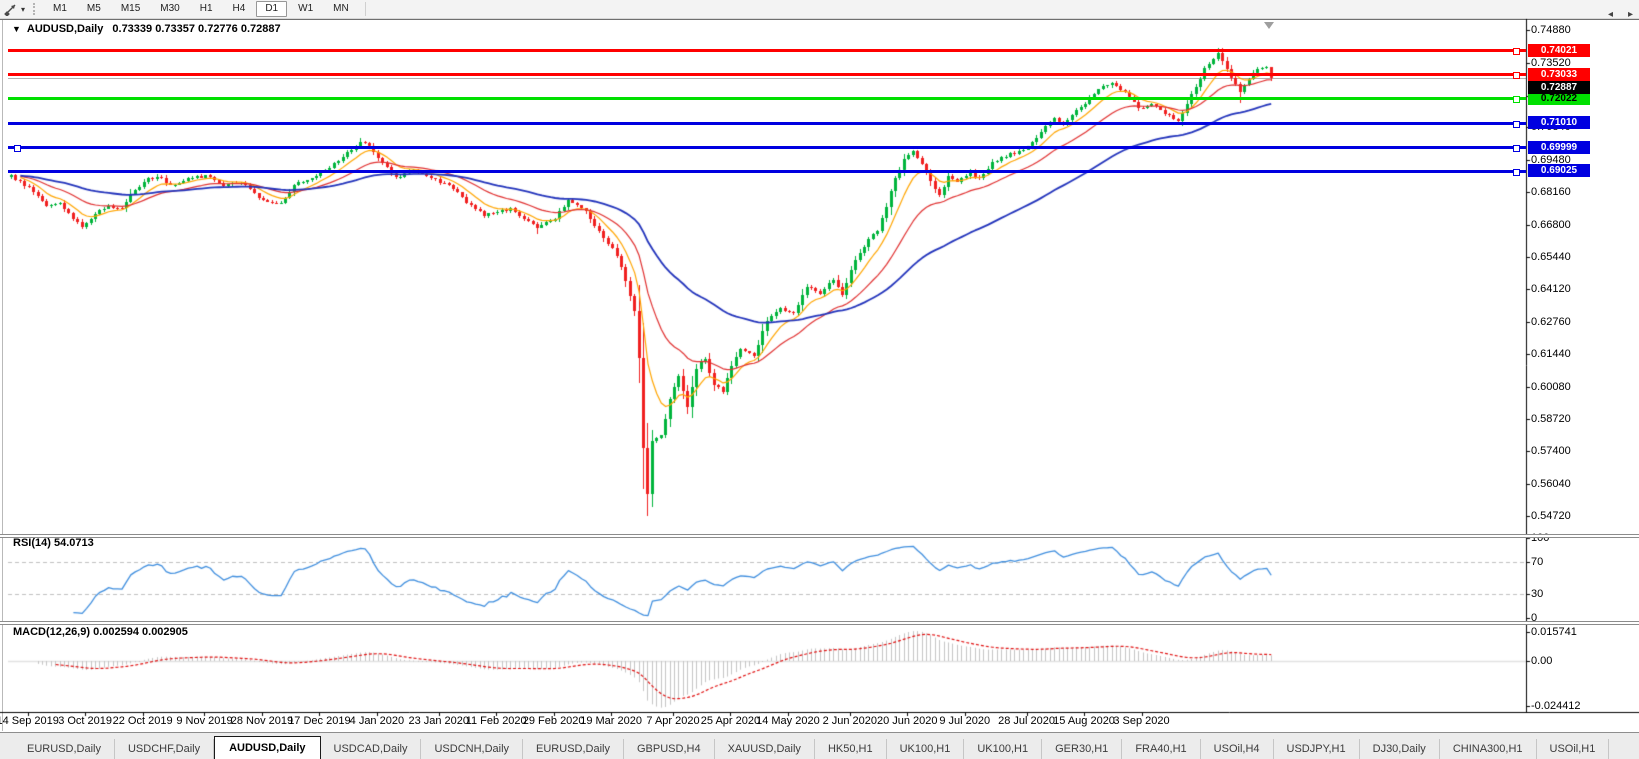 Image resolution: width=1639 pixels, height=759 pixels. What do you see at coordinates (165, 749) in the screenshot?
I see `chart-tab-usdchf-daily: USDCHF,Daily` at bounding box center [165, 749].